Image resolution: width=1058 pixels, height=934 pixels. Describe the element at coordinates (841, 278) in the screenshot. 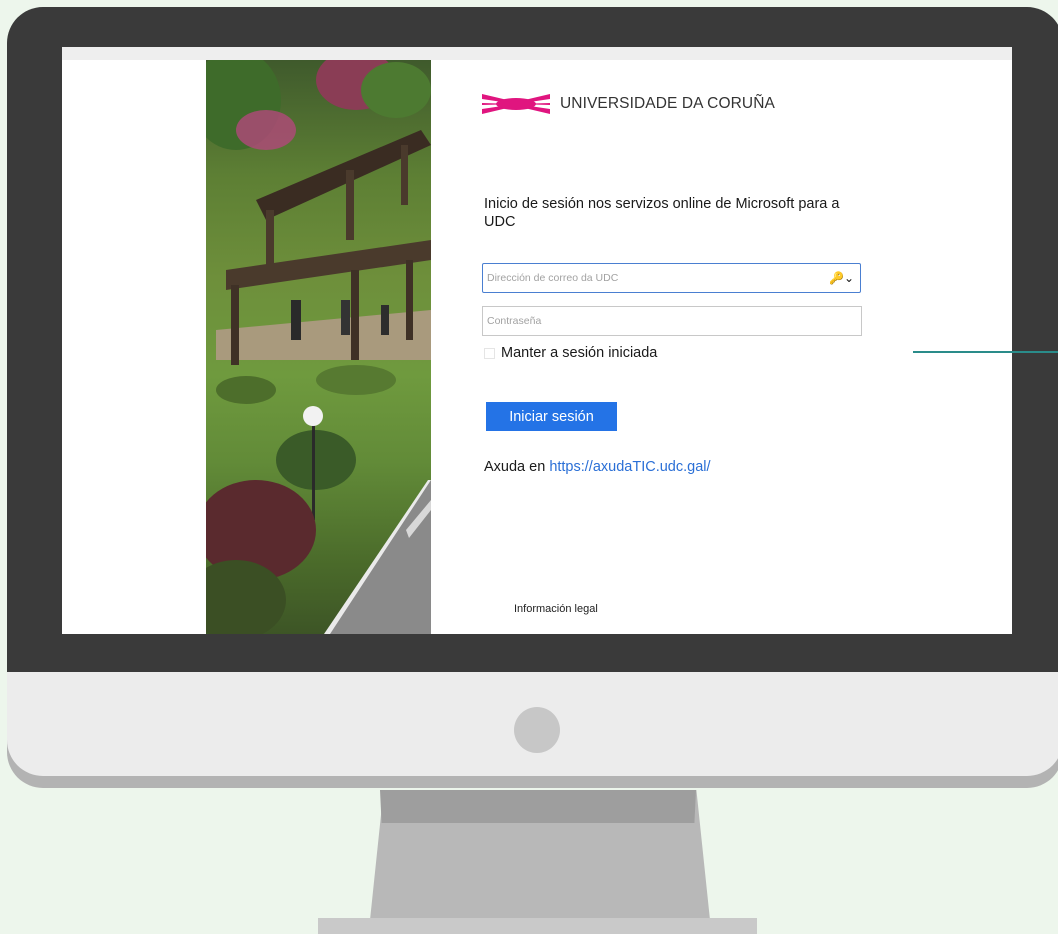

I see `key-chevron-icon: 🔑⌄` at that location.